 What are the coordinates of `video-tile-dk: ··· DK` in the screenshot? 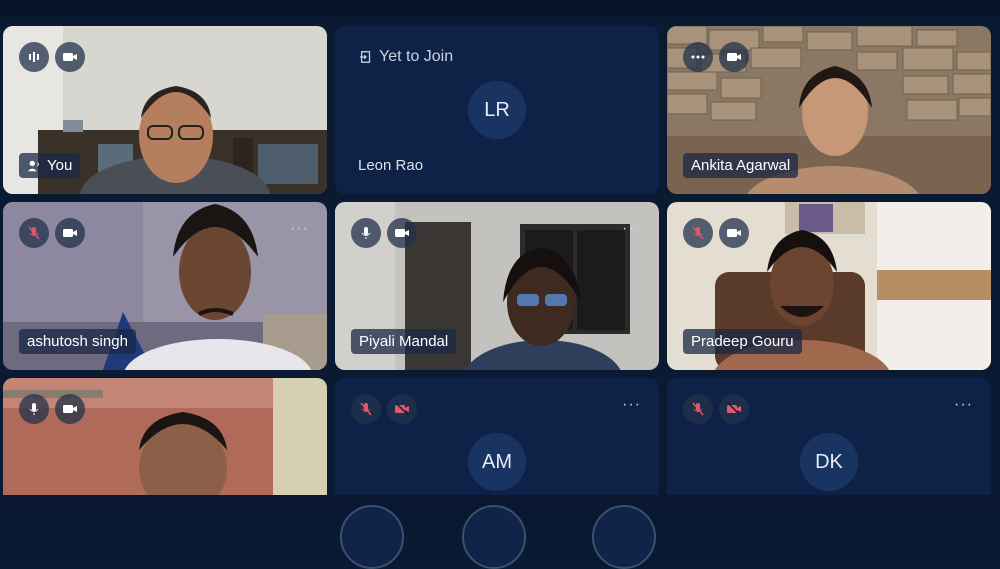 It's located at (829, 436).